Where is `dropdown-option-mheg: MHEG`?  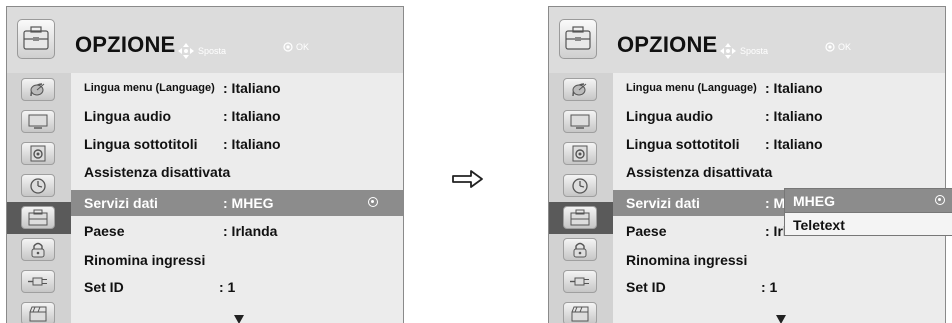
dropdown-option-mheg: MHEG is located at coordinates (868, 200).